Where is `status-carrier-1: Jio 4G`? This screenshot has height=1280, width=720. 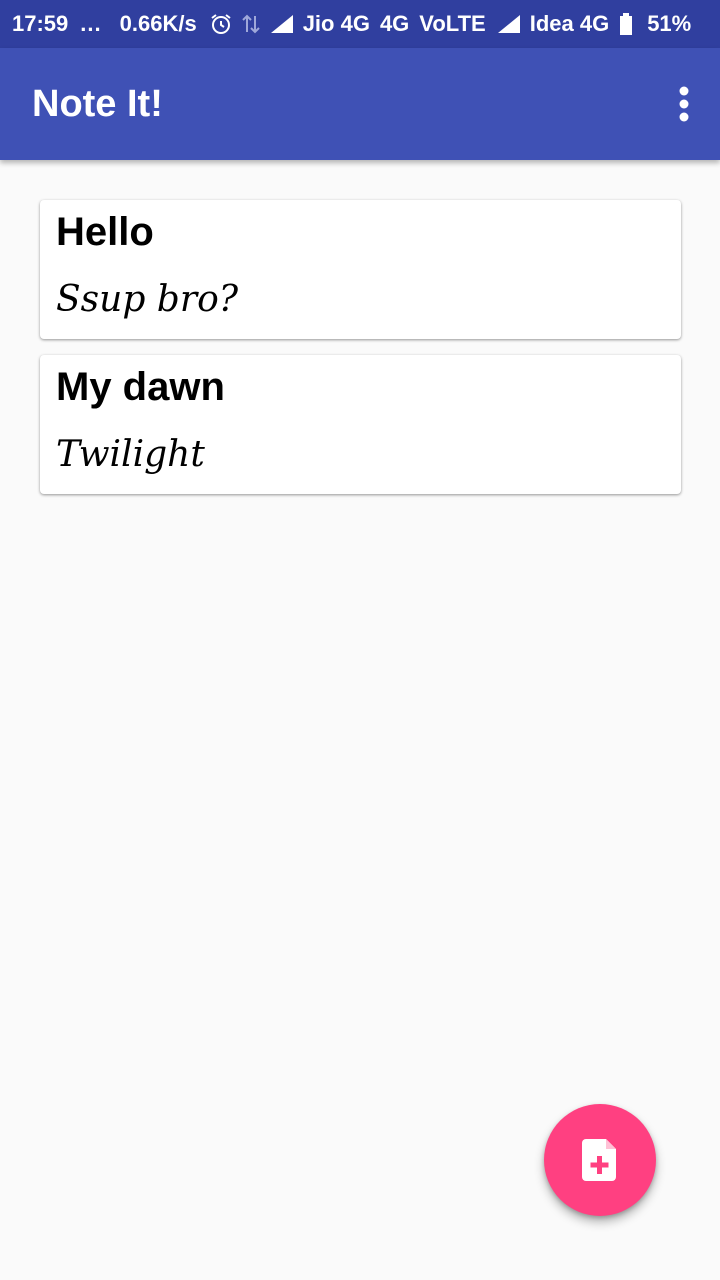
status-carrier-1: Jio 4G is located at coordinates (336, 23).